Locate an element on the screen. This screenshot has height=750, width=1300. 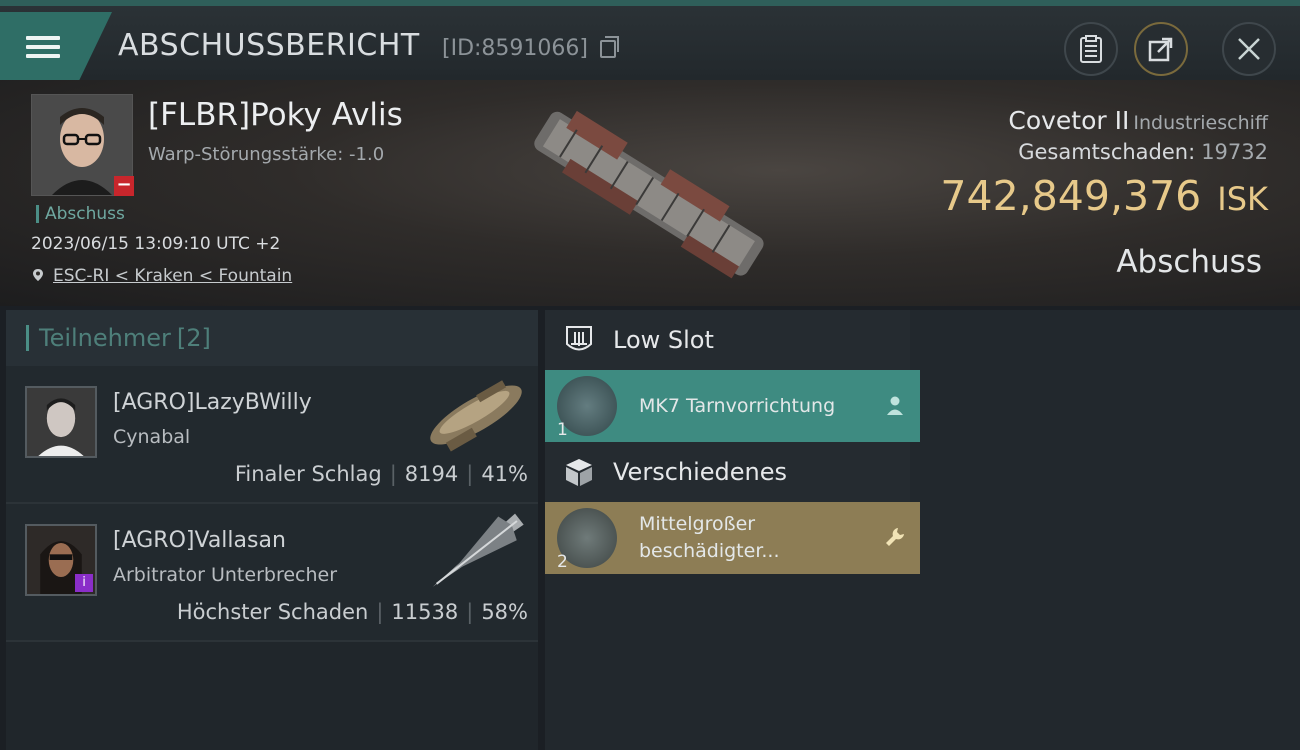
copy-icon is located at coordinates (609, 47).